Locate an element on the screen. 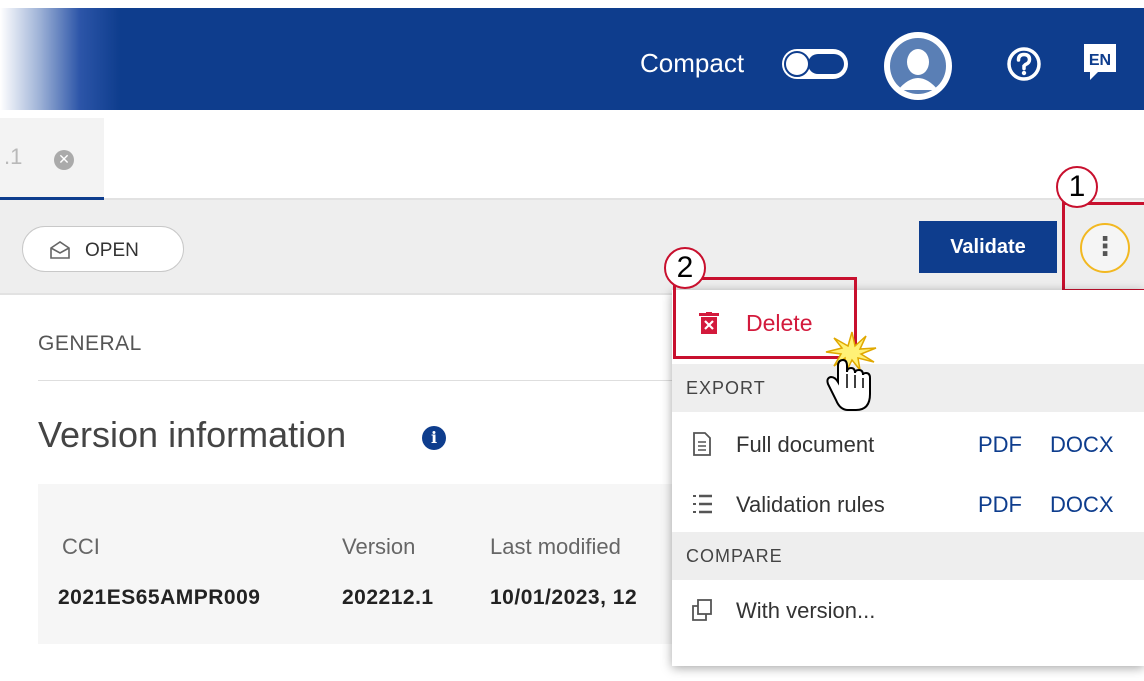 Image resolution: width=1144 pixels, height=681 pixels. tab-strip: .1 ✕ is located at coordinates (572, 155).